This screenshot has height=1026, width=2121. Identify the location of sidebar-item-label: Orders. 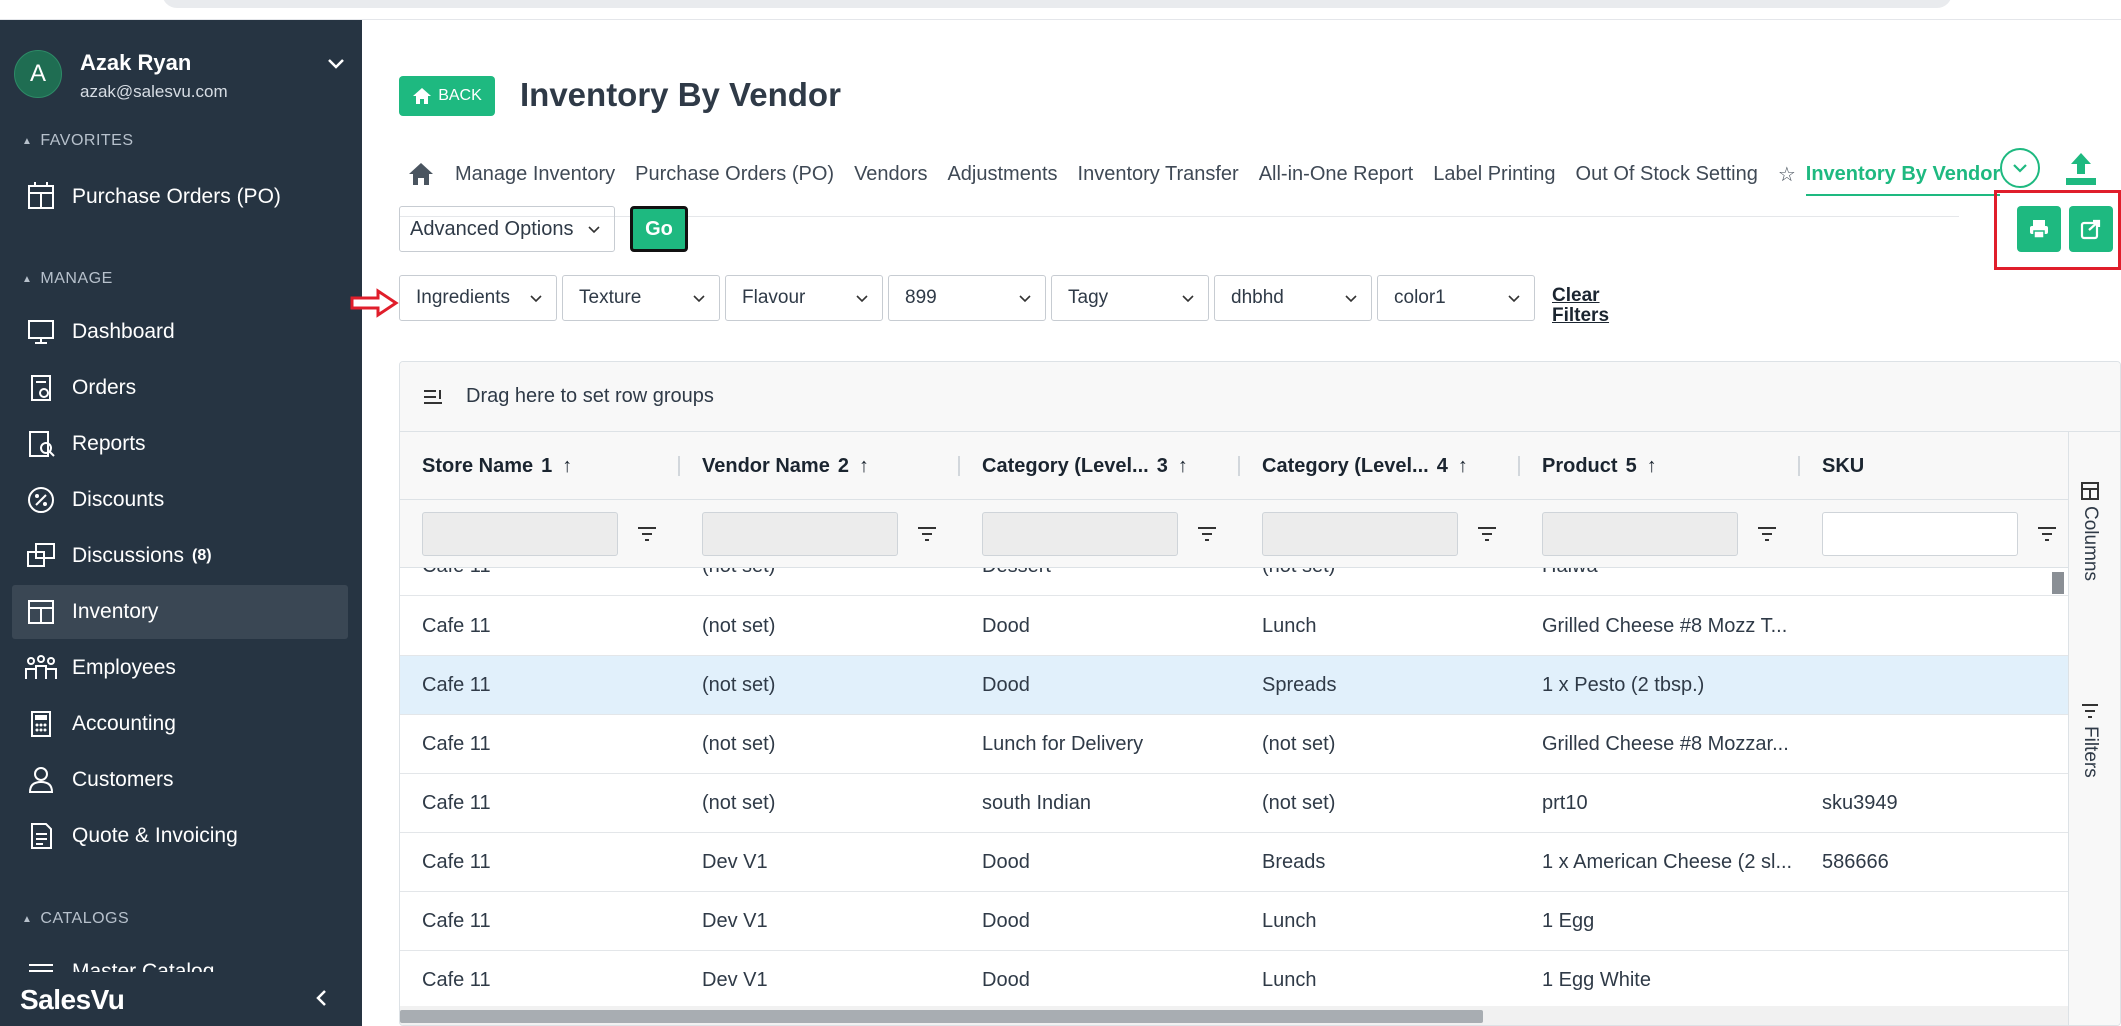
(104, 387).